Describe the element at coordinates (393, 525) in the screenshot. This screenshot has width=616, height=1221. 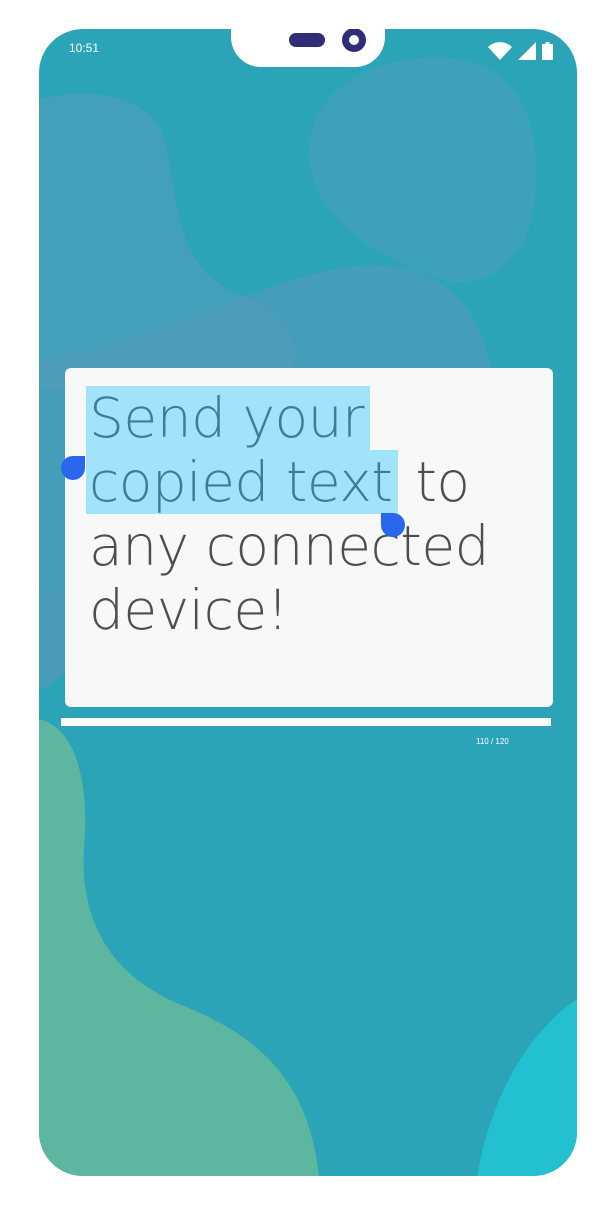
I see `selection-end-handle` at that location.